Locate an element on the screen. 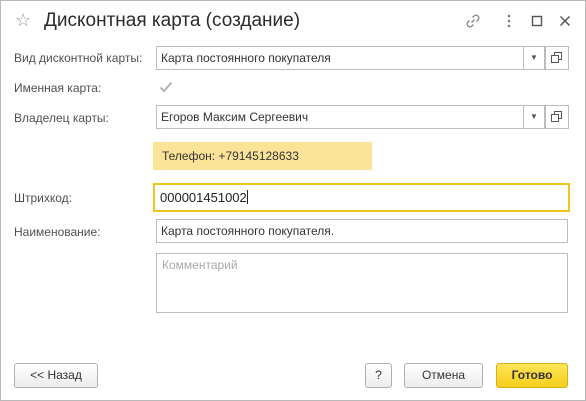  card-type-open-button is located at coordinates (557, 58).